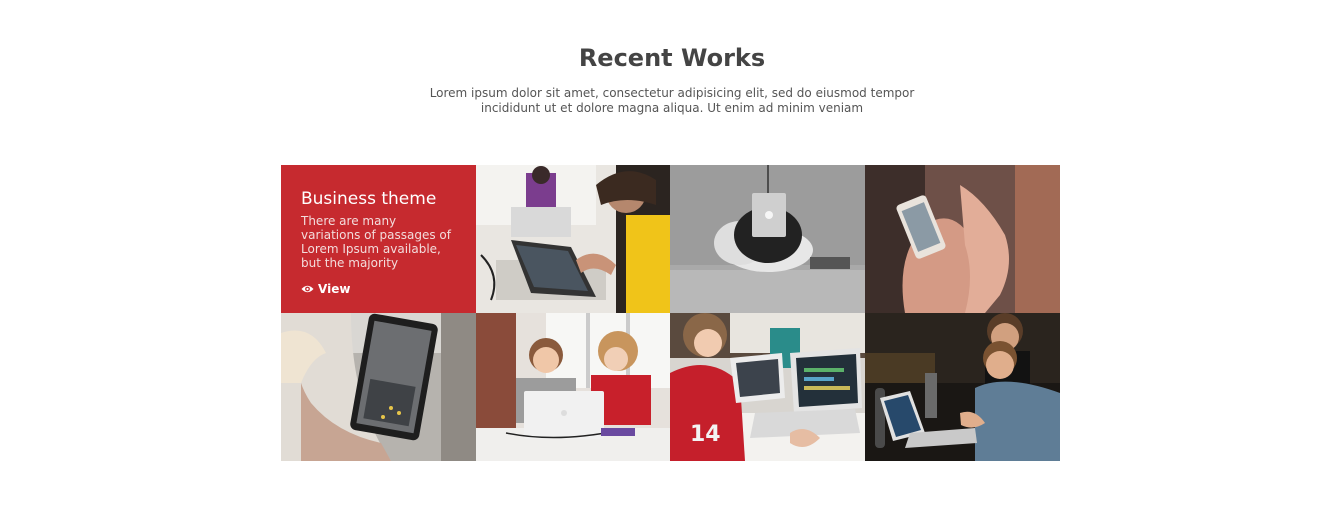 This screenshot has height=507, width=1344. I want to click on photo-boy-coding-image: 14, so click(767, 387).